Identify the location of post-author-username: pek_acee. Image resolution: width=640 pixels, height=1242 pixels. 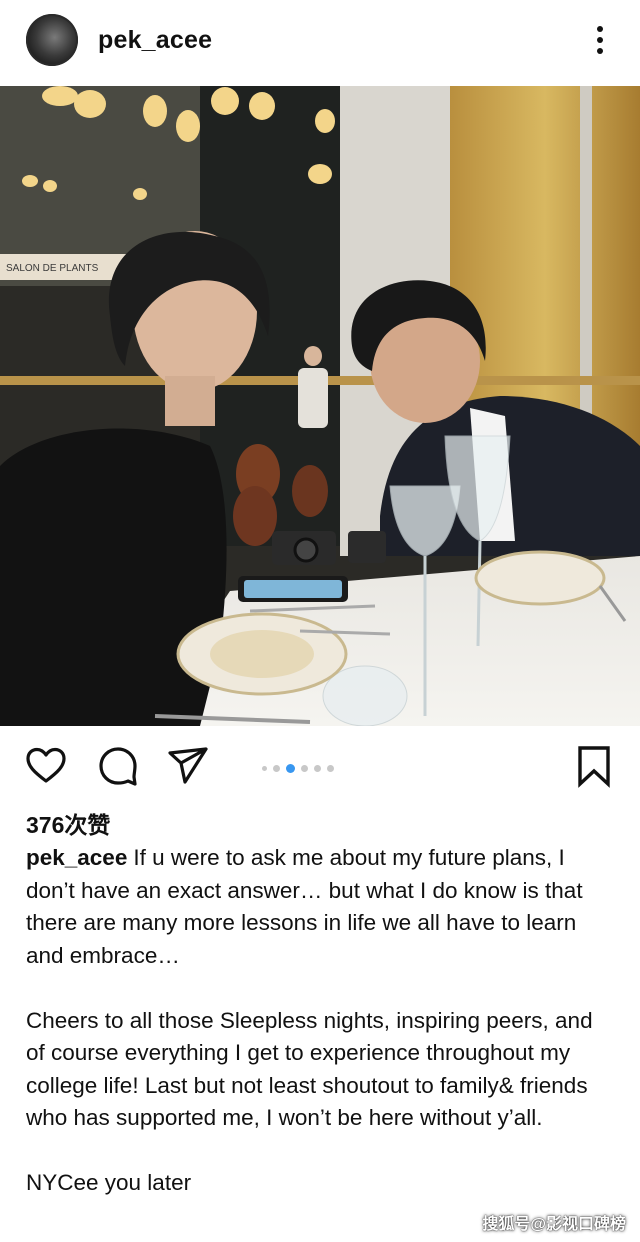
(155, 40).